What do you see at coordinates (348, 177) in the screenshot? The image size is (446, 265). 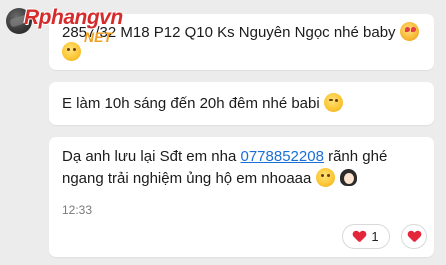 I see `girl-emoji-icon` at bounding box center [348, 177].